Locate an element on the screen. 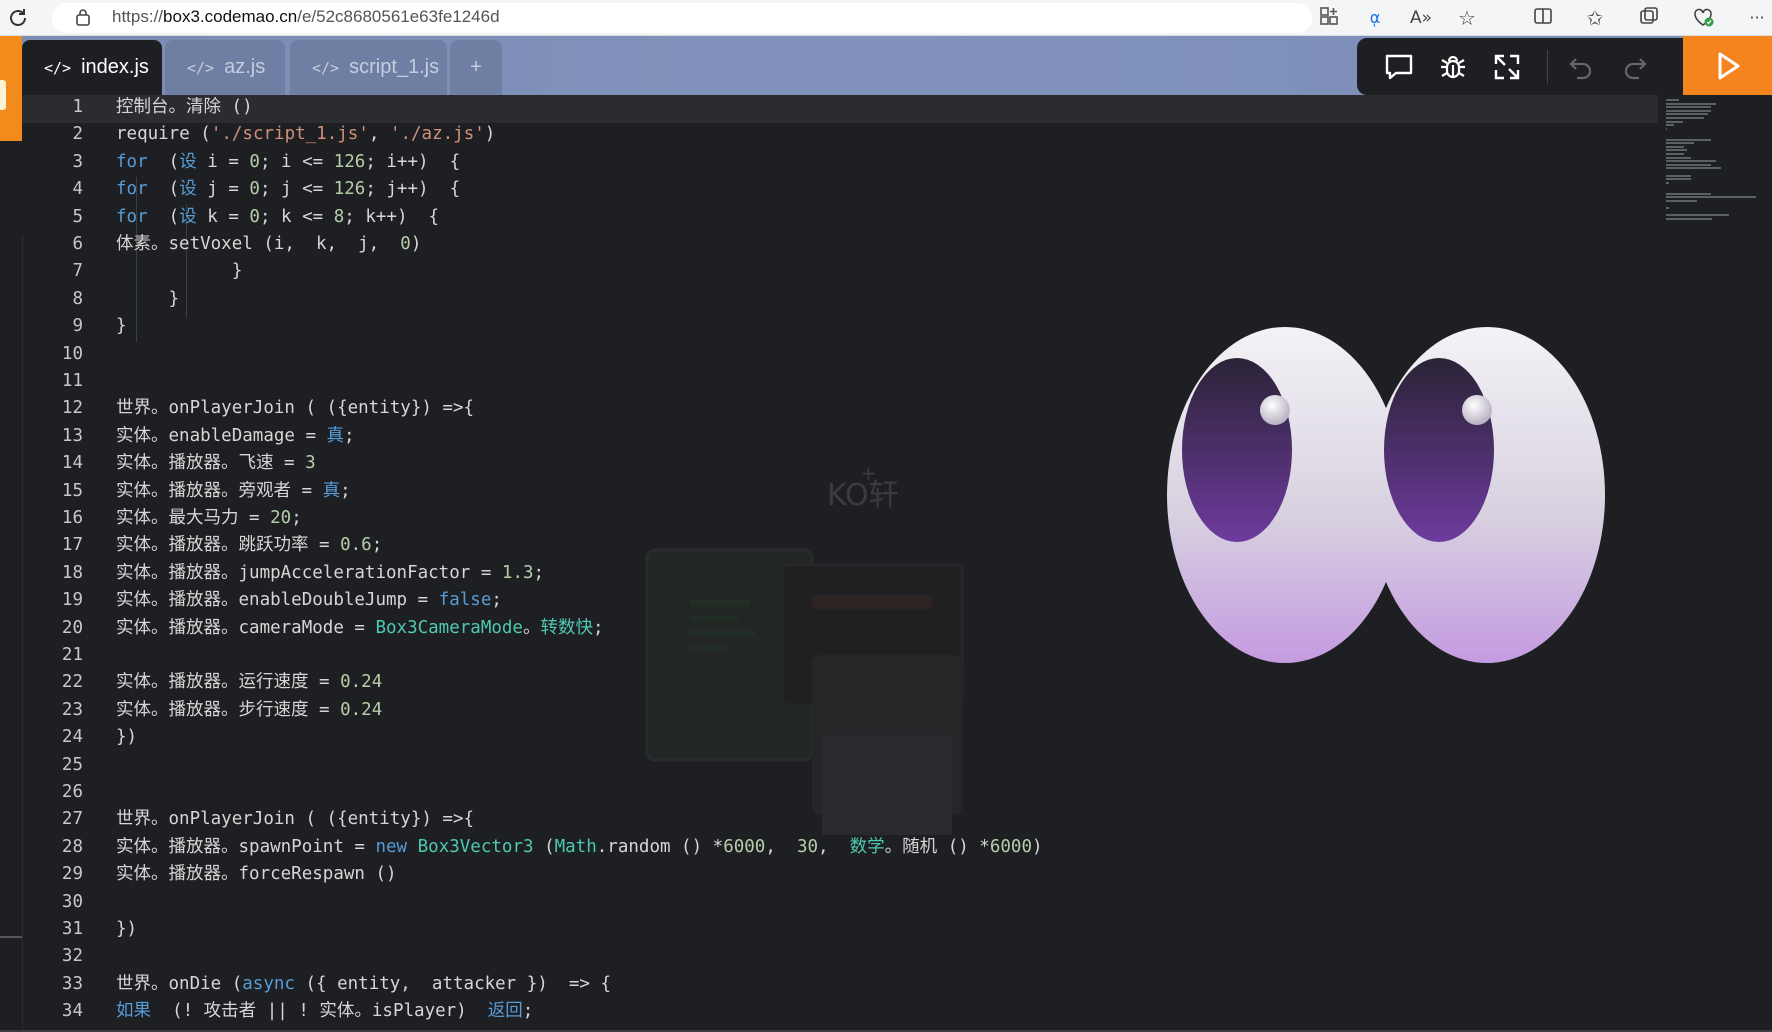 This screenshot has height=1032, width=1772. line-number: 6 is located at coordinates (77, 244).